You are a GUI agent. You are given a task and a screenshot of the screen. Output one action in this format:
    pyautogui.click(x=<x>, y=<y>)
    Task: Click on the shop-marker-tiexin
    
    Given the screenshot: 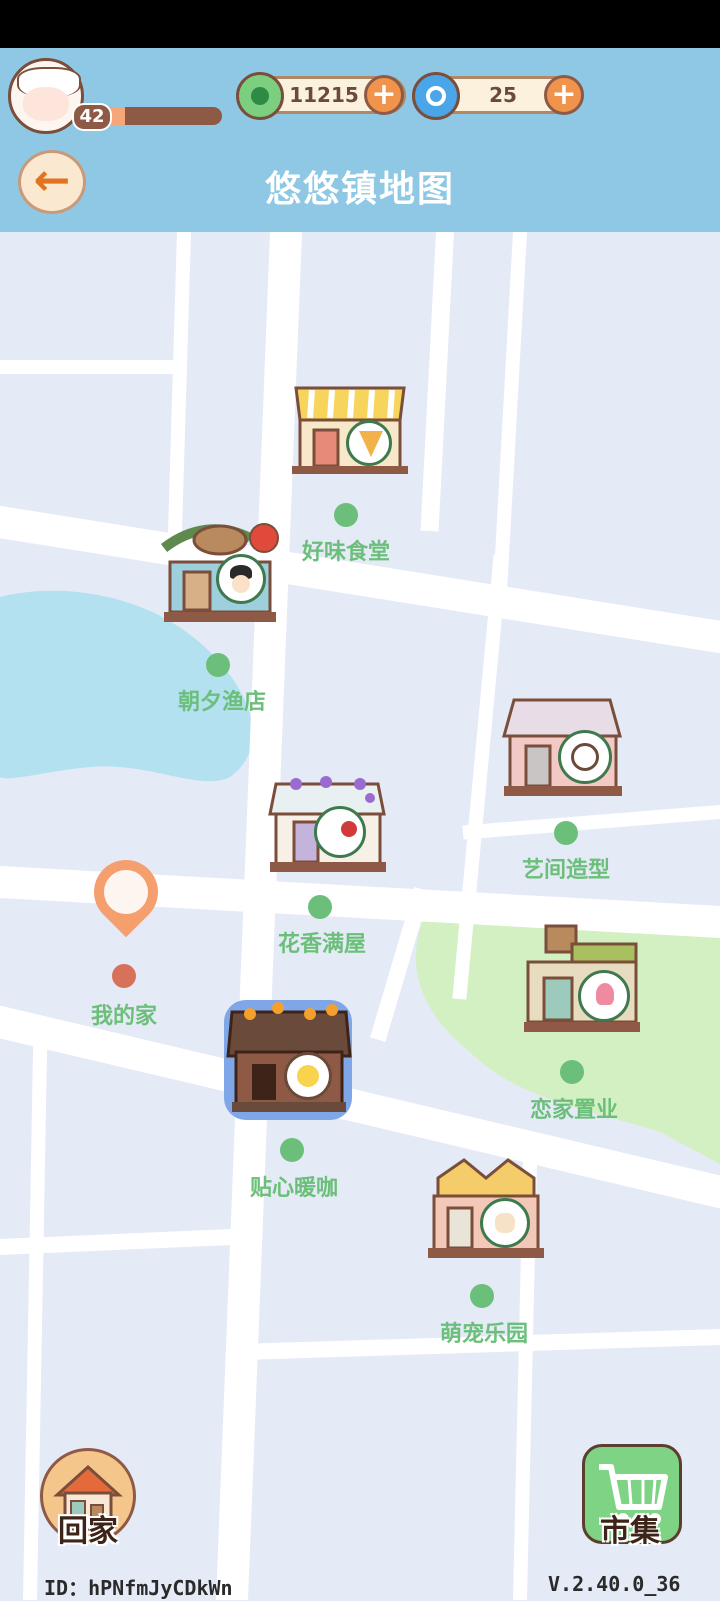 What is the action you would take?
    pyautogui.click(x=292, y=1150)
    